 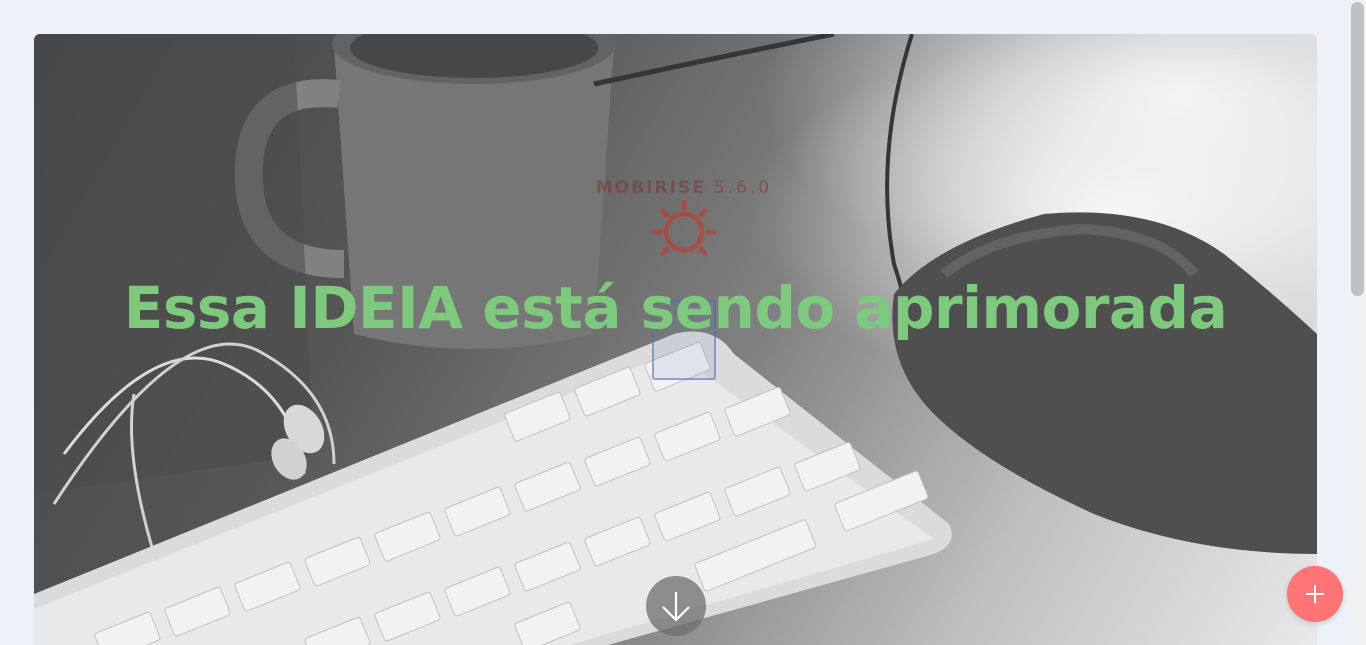 I want to click on plus-icon, so click(x=1315, y=594).